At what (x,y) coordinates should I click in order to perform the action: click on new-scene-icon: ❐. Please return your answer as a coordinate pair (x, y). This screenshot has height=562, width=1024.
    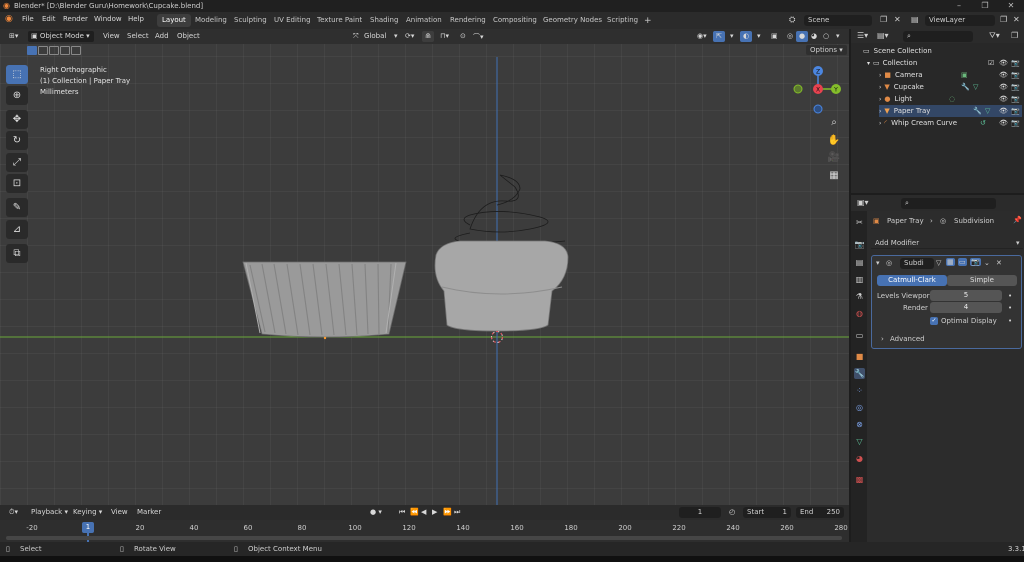
    Looking at the image, I should click on (883, 19).